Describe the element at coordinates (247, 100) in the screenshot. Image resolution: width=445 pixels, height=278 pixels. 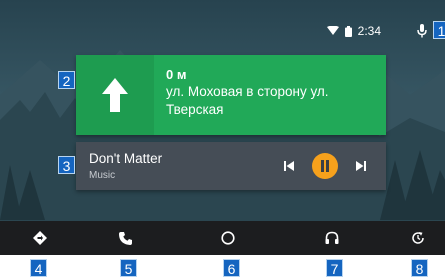
I see `navigation-street: ул. Моховая в сторону ул. Тверская` at that location.